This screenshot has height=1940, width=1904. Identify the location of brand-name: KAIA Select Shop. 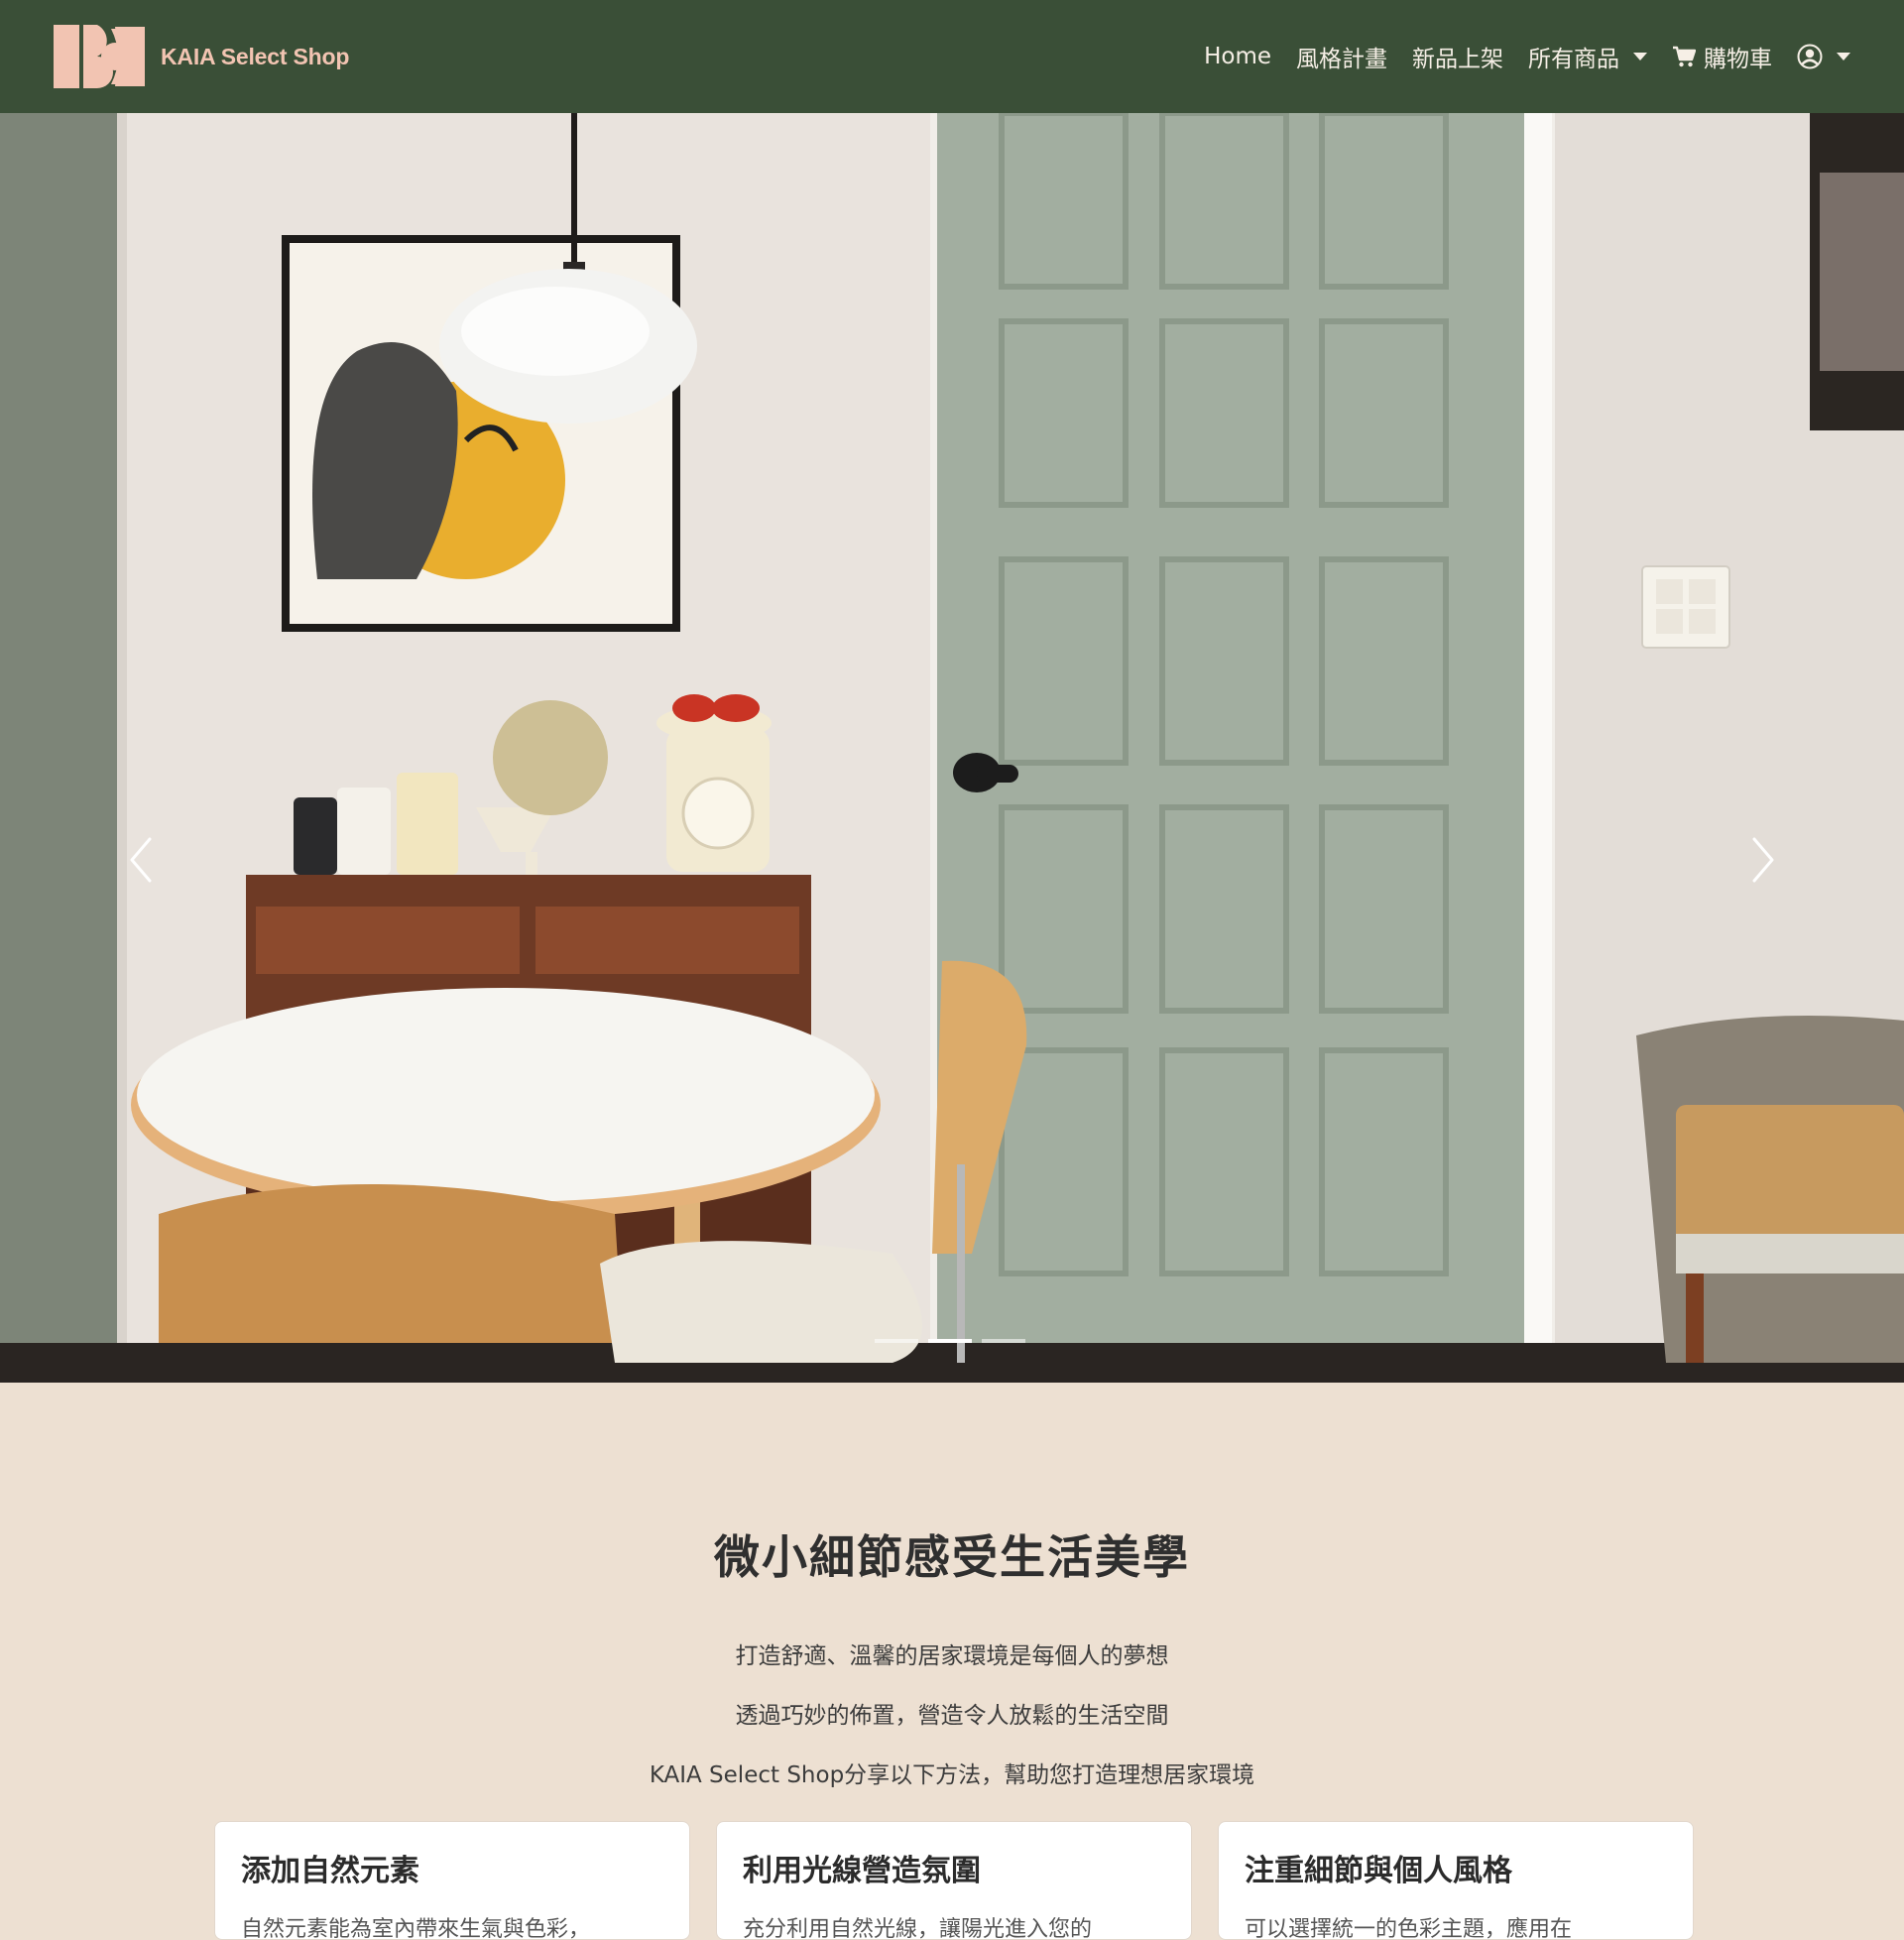
(255, 56).